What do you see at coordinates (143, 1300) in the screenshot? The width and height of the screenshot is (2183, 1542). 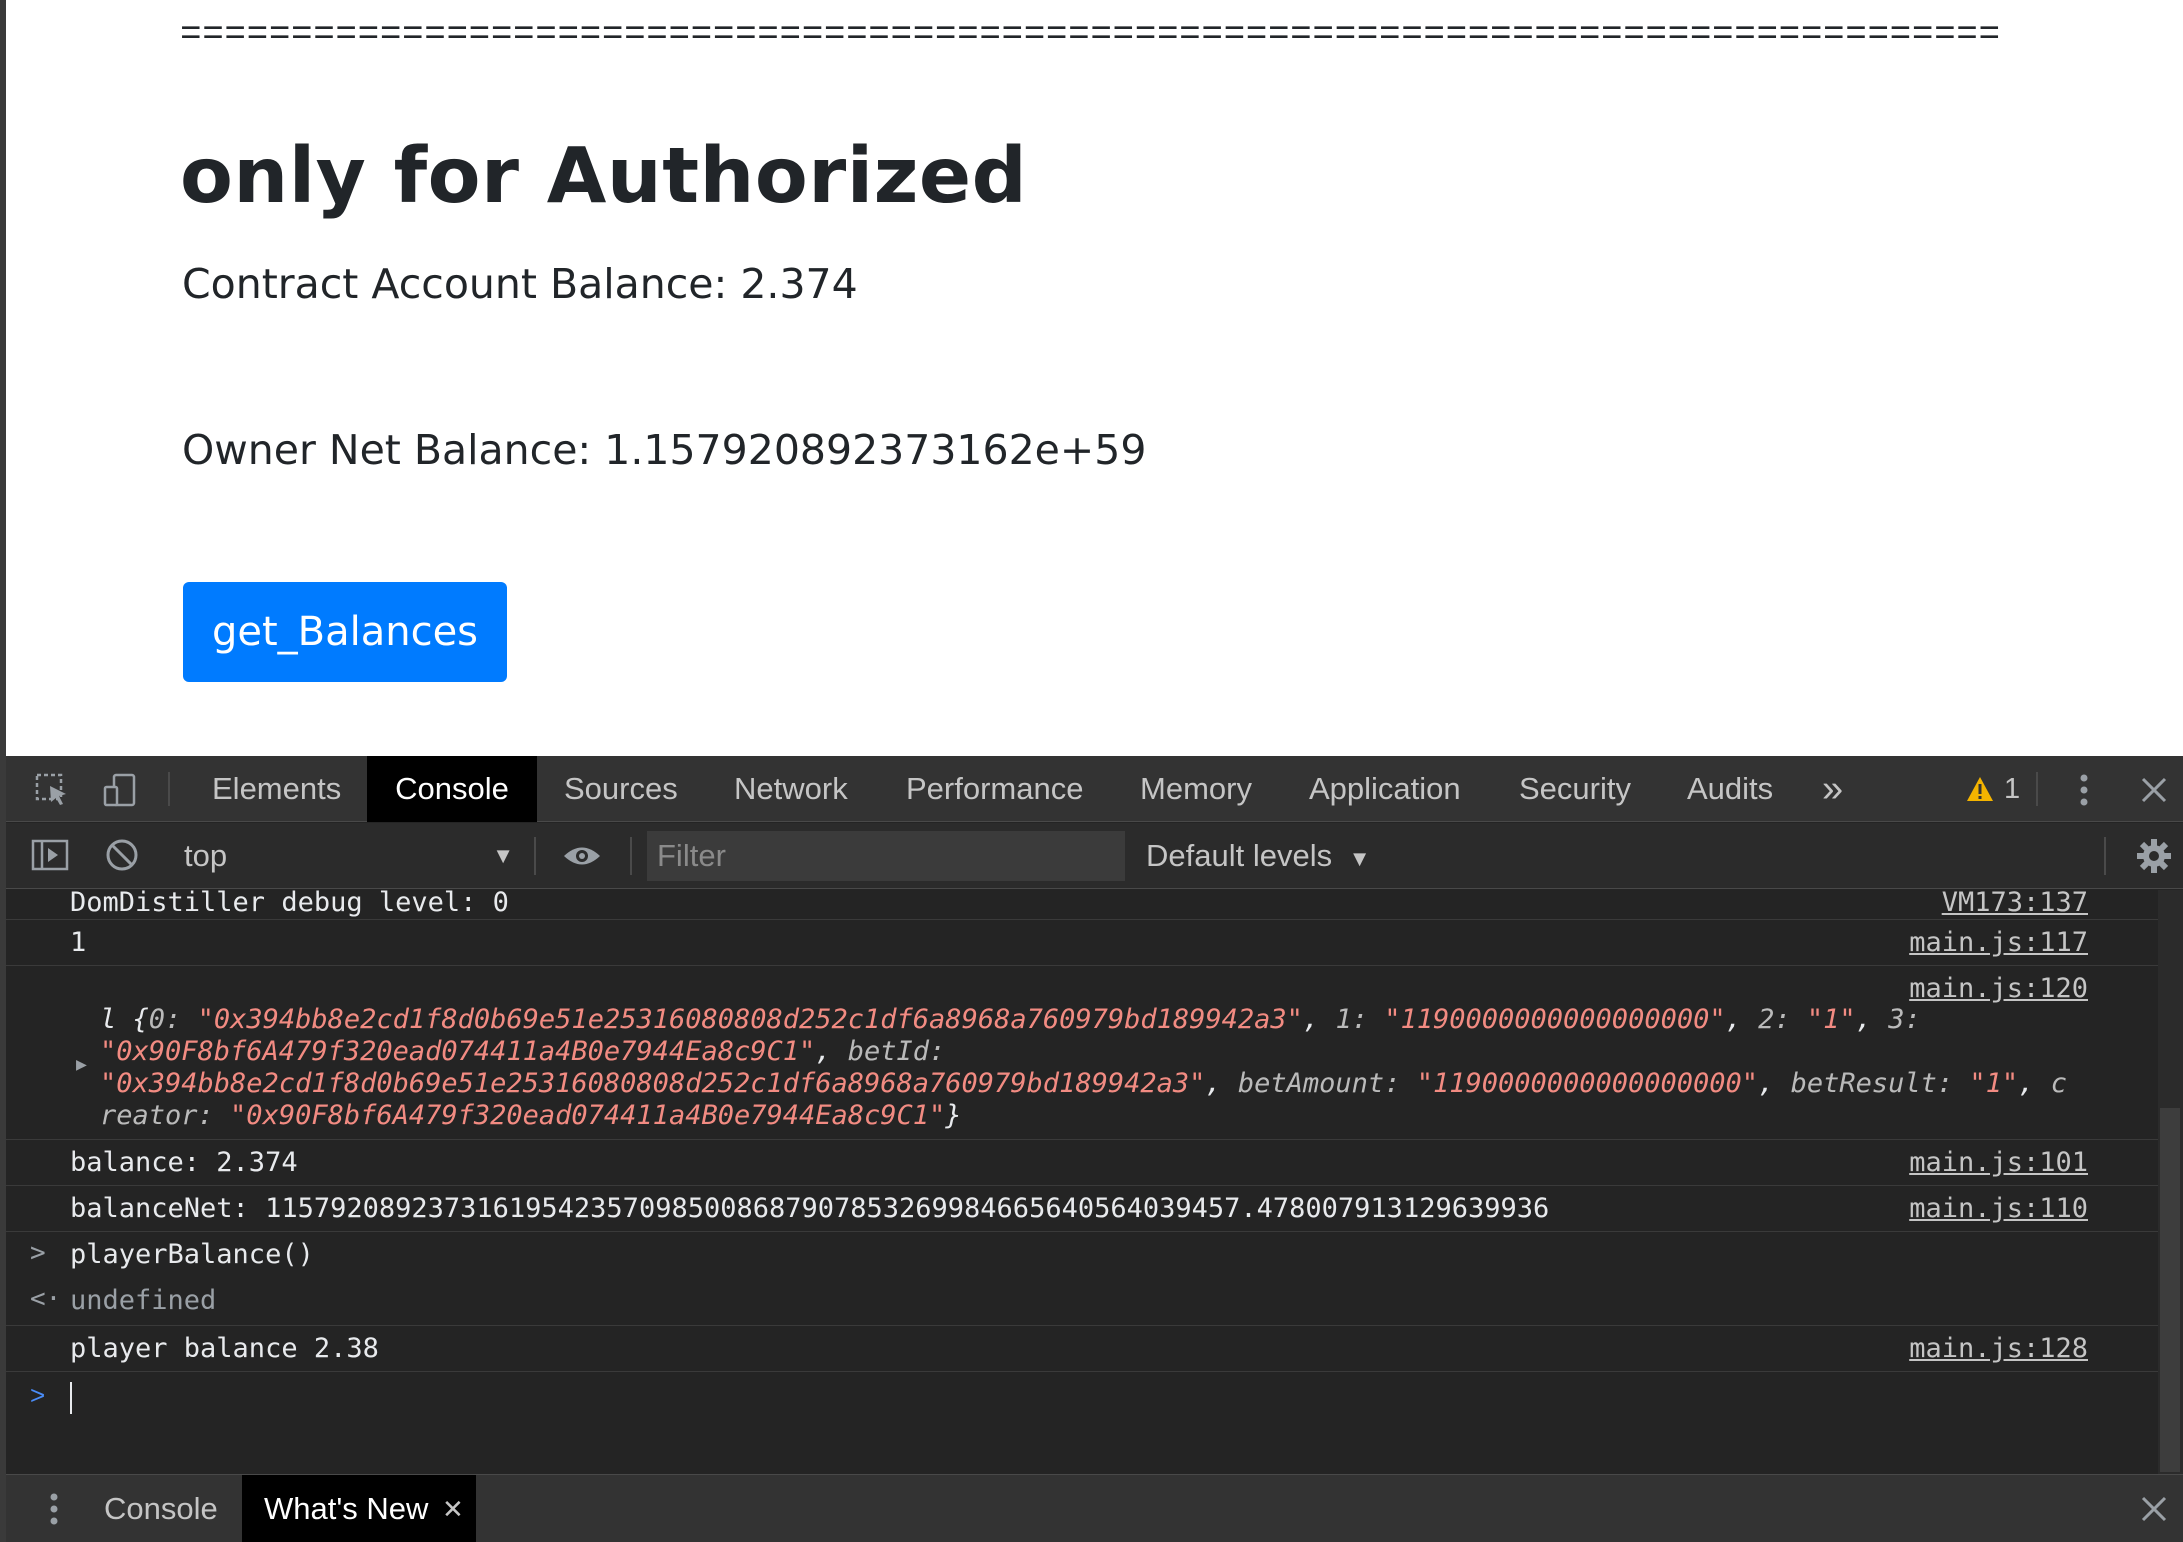 I see `console-result-text: undefined` at bounding box center [143, 1300].